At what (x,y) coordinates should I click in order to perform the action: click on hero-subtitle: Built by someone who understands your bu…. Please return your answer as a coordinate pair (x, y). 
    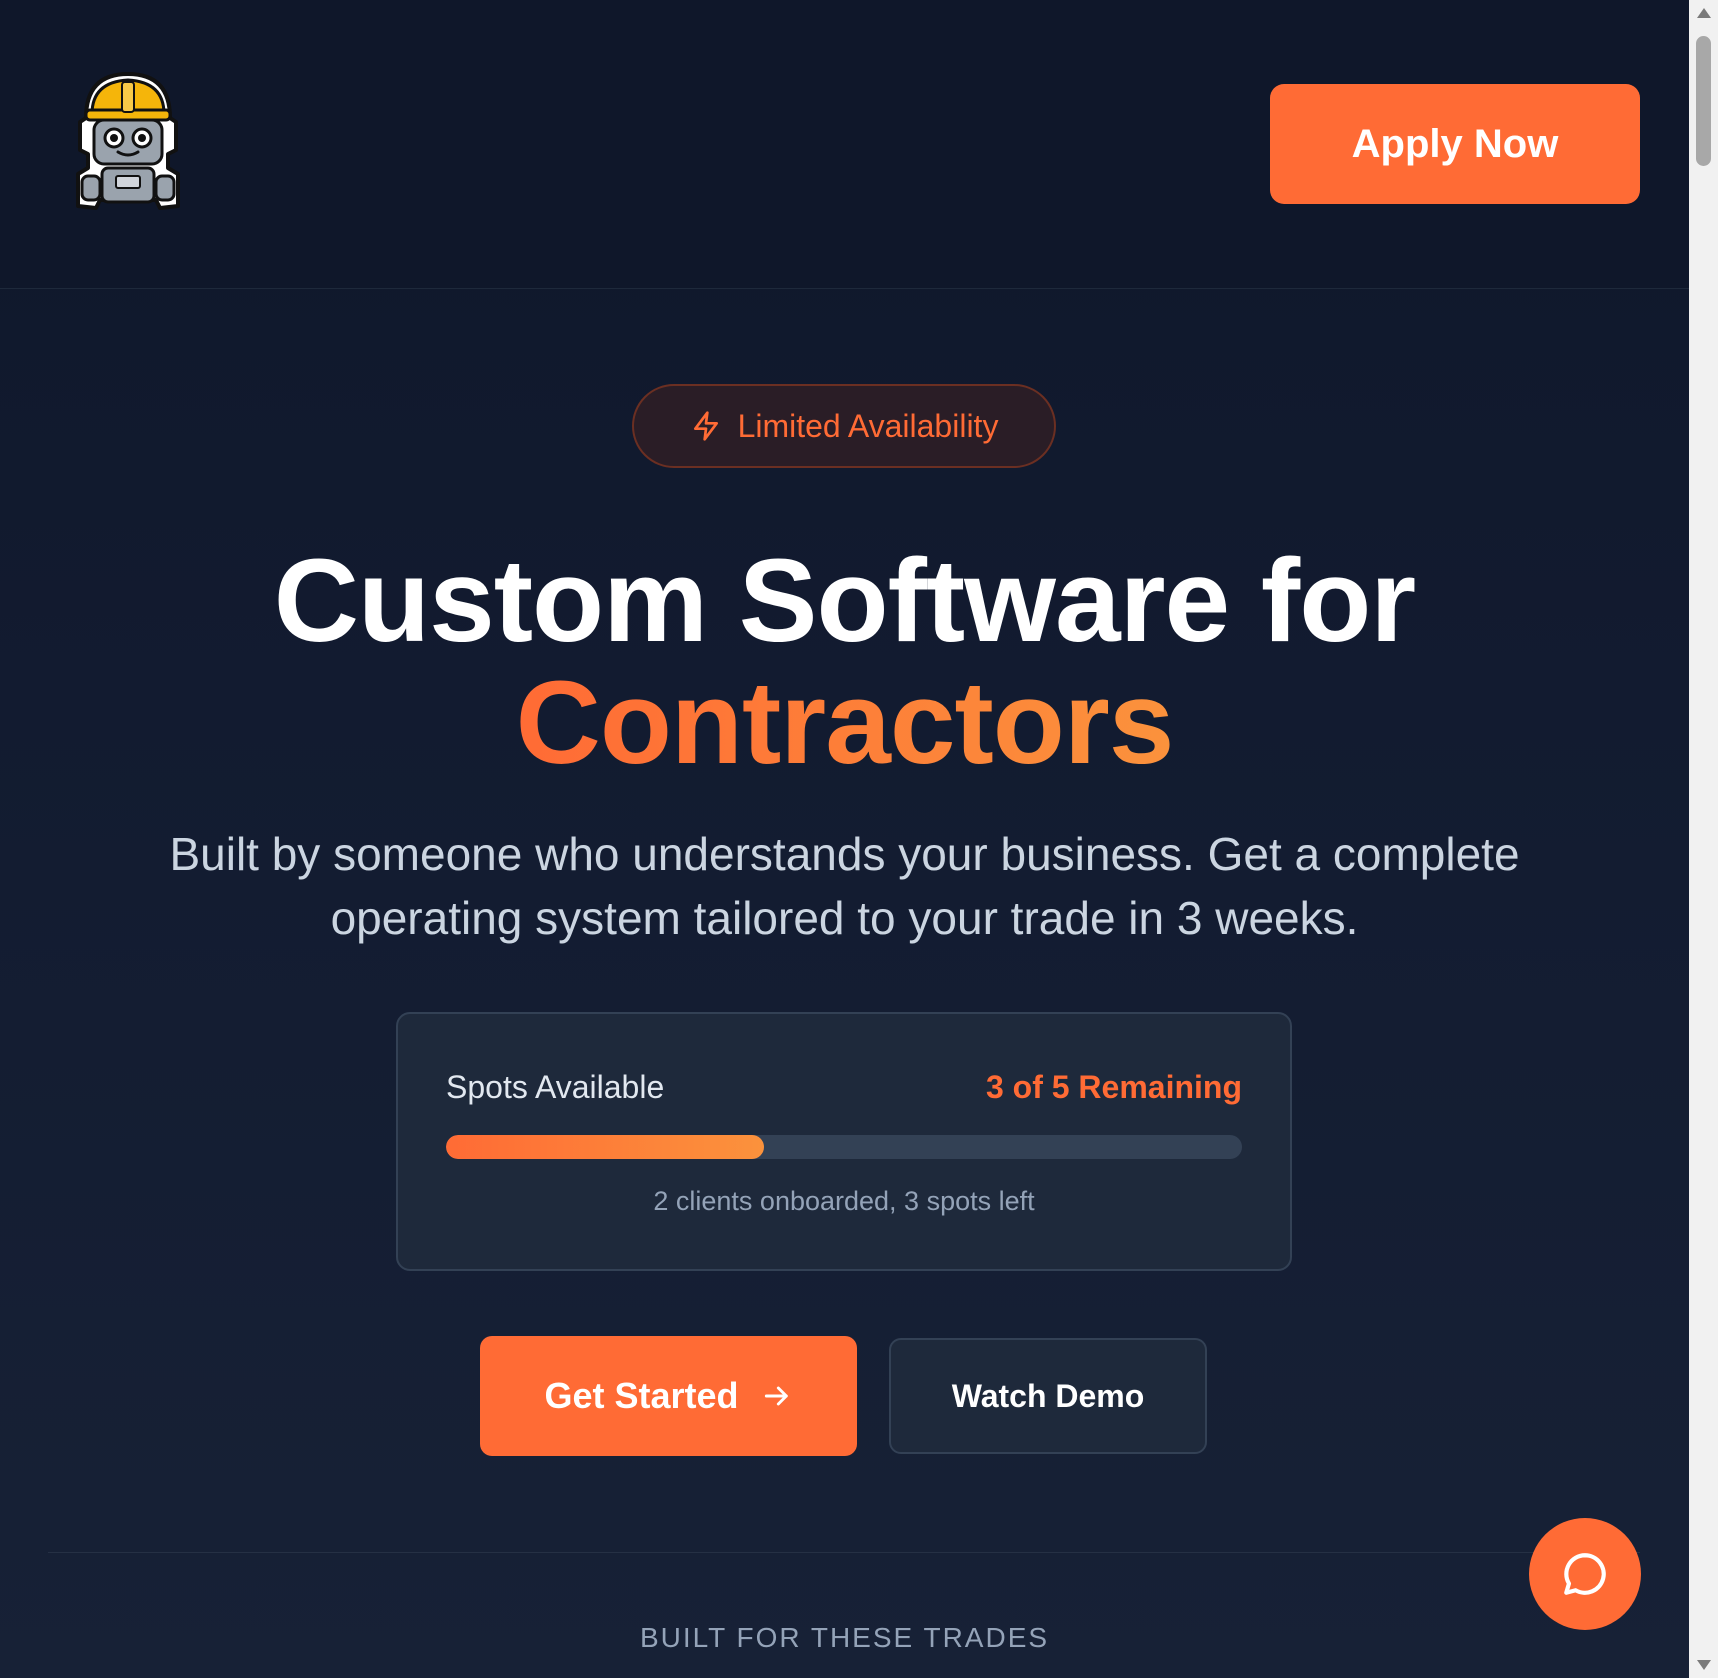
    Looking at the image, I should click on (844, 886).